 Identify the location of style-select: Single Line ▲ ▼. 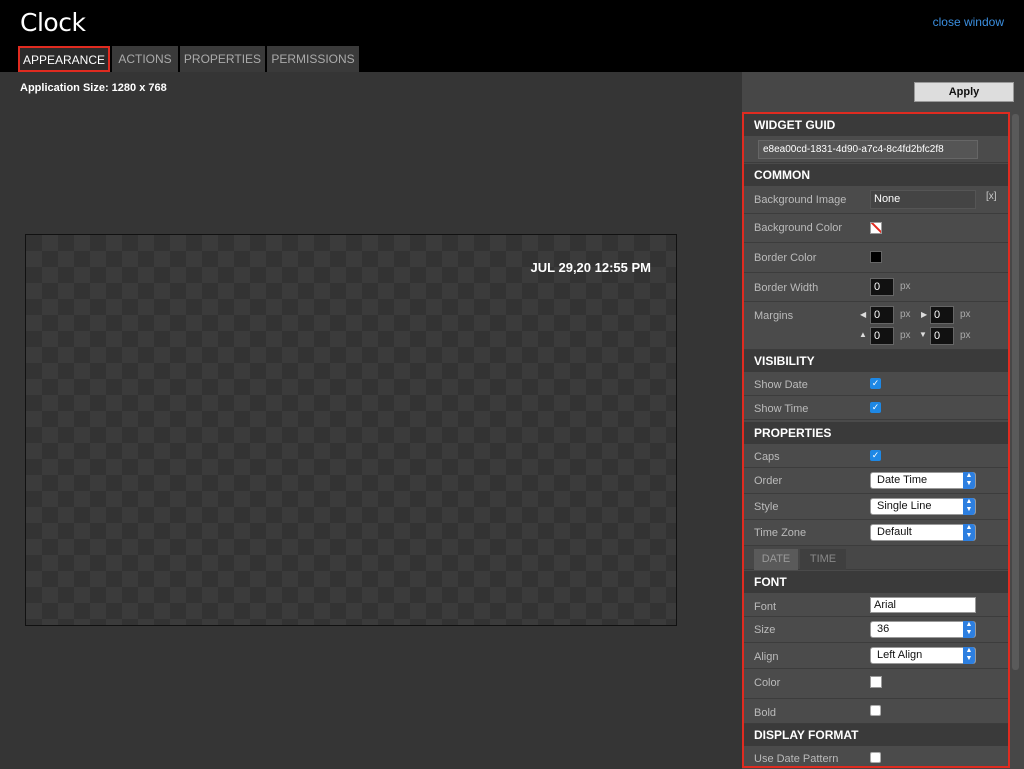
(923, 506).